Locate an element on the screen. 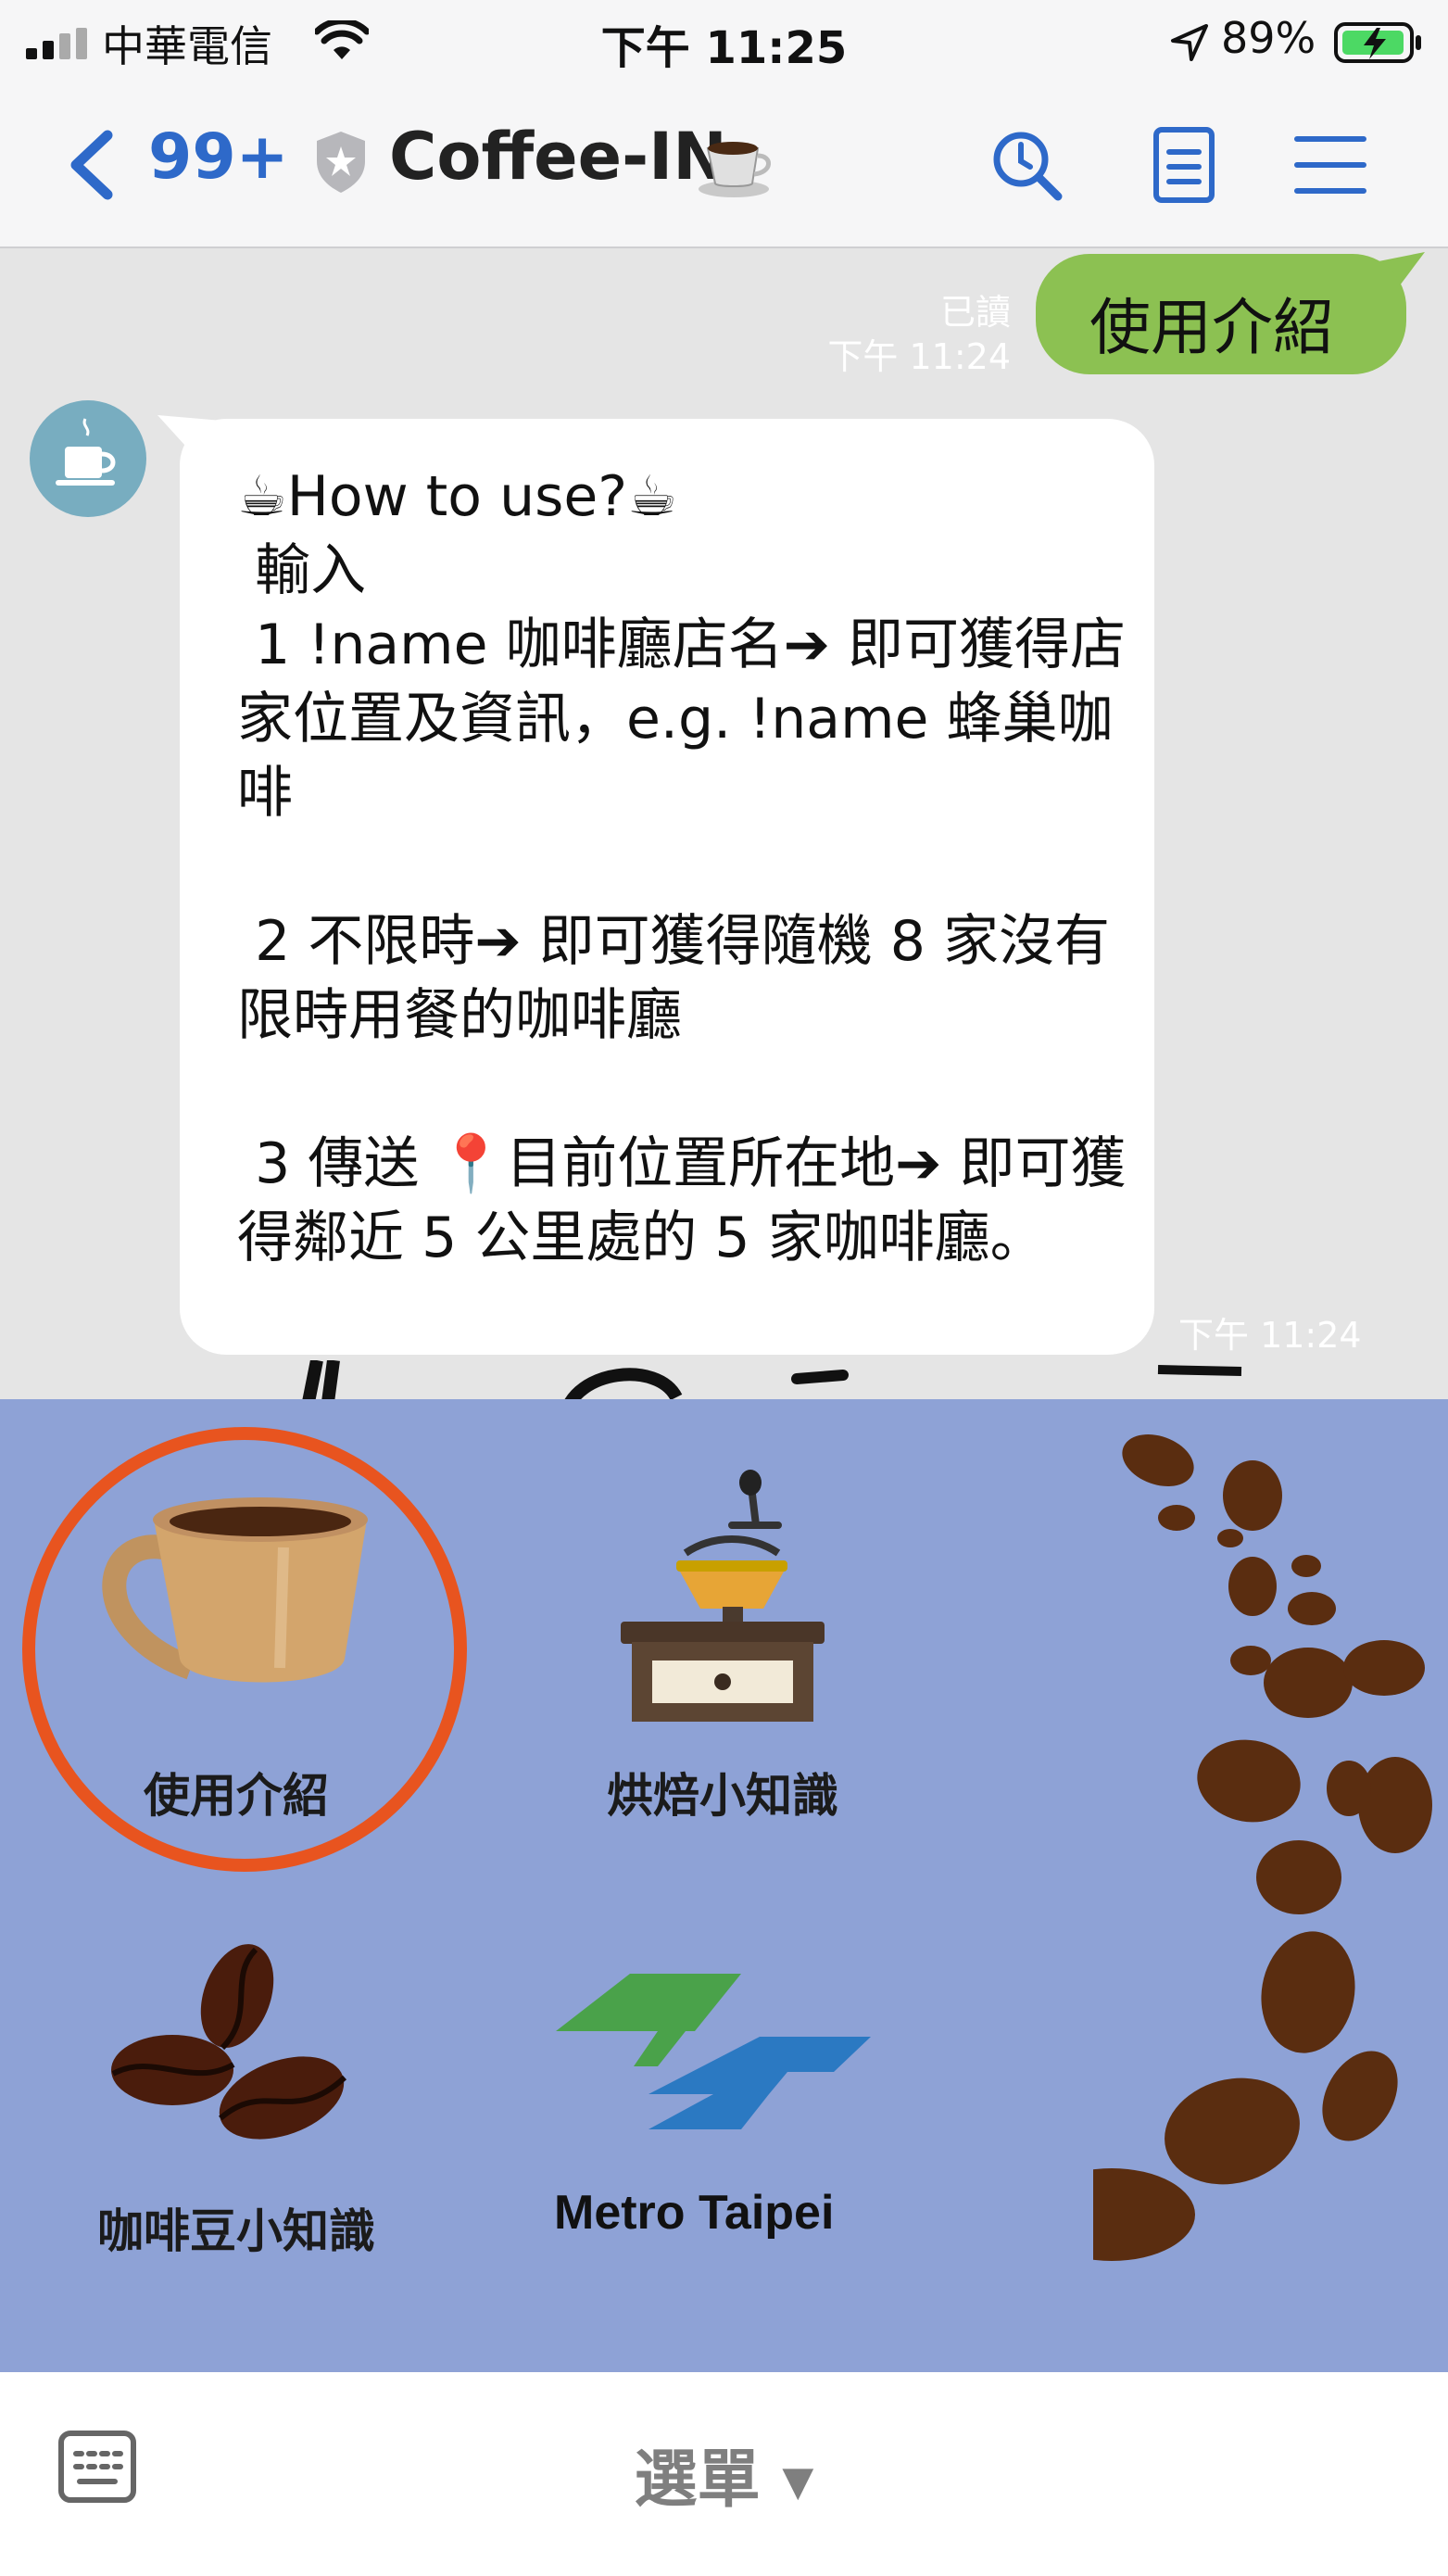 This screenshot has height=2576, width=1448. coffee-beans-icon is located at coordinates (229, 2042).